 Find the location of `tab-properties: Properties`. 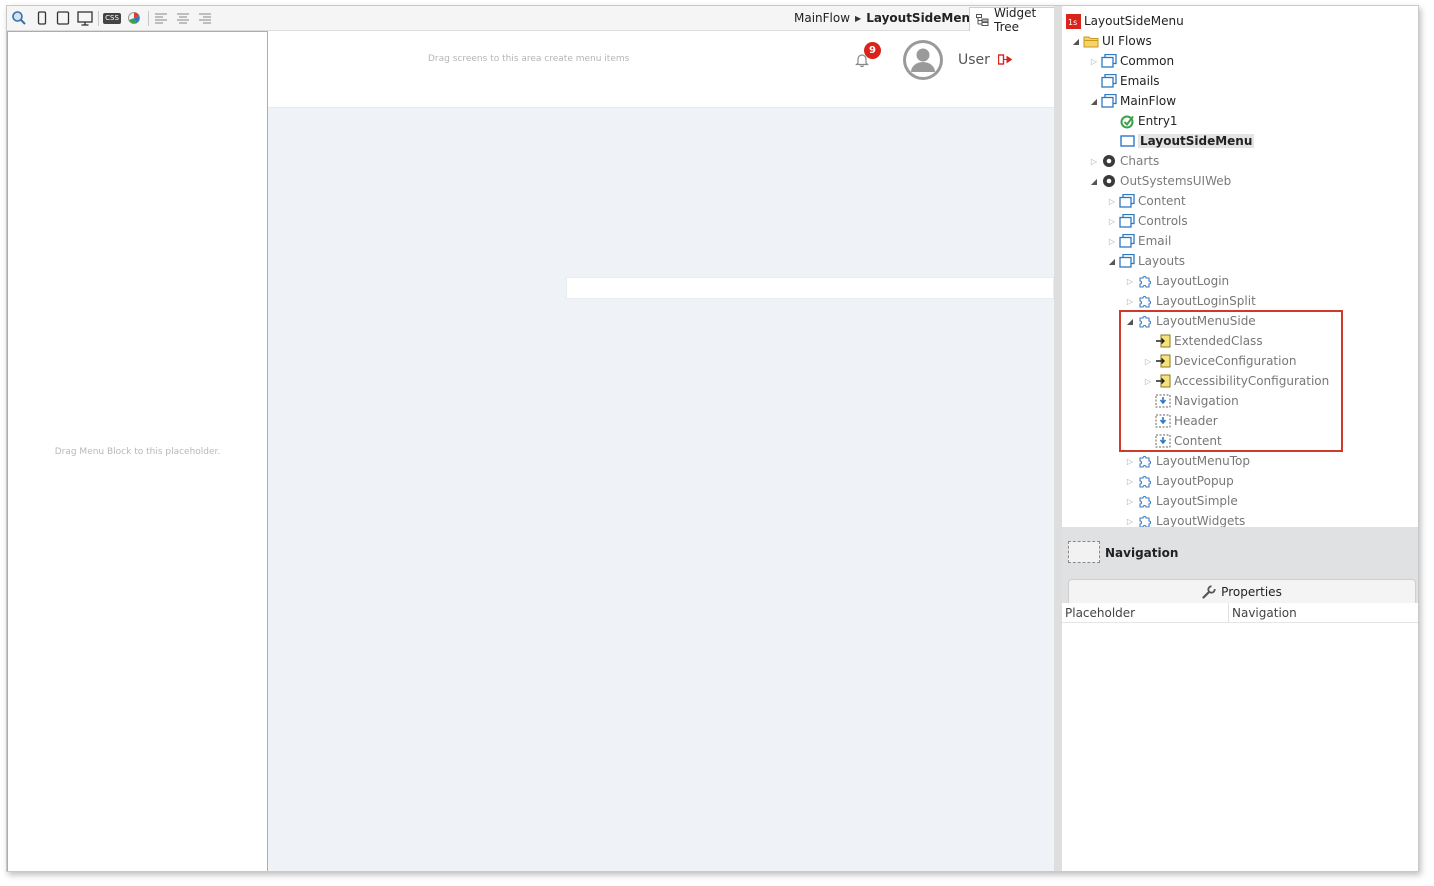

tab-properties: Properties is located at coordinates (1242, 591).